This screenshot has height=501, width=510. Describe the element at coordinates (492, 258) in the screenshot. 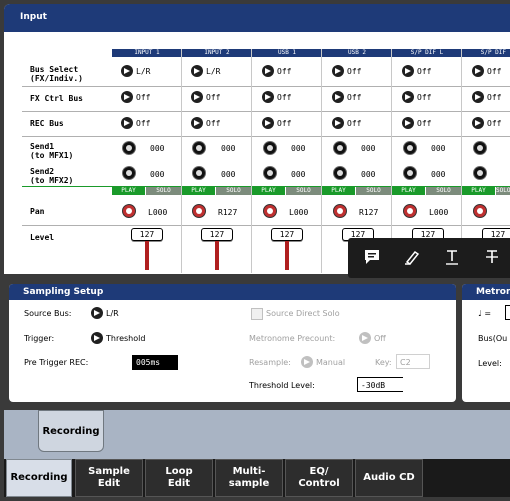

I see `text-strikethrough-icon` at that location.